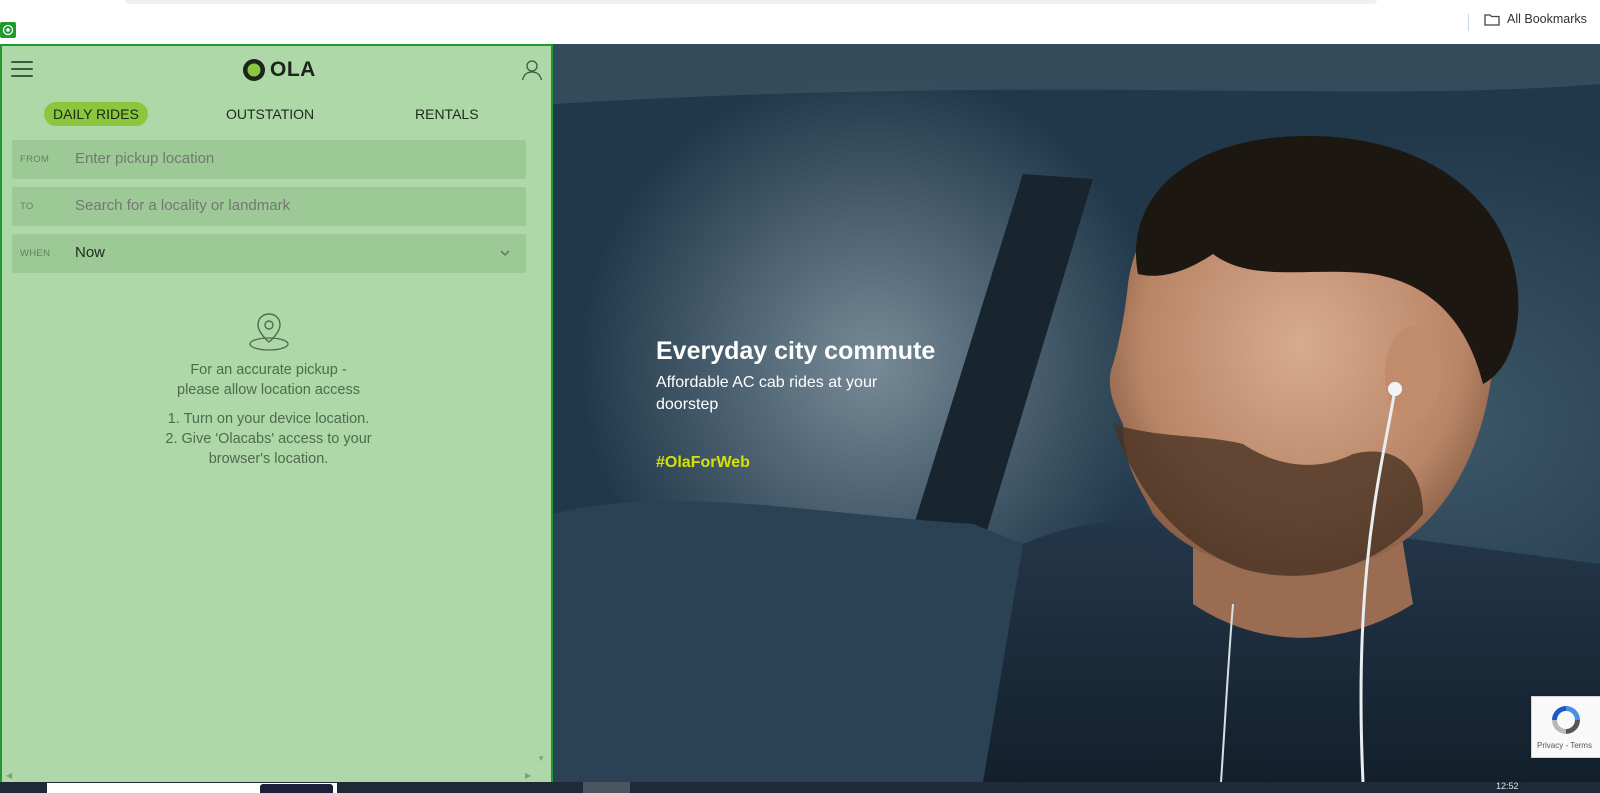  What do you see at coordinates (35, 253) in the screenshot?
I see `when-label: WHEN` at bounding box center [35, 253].